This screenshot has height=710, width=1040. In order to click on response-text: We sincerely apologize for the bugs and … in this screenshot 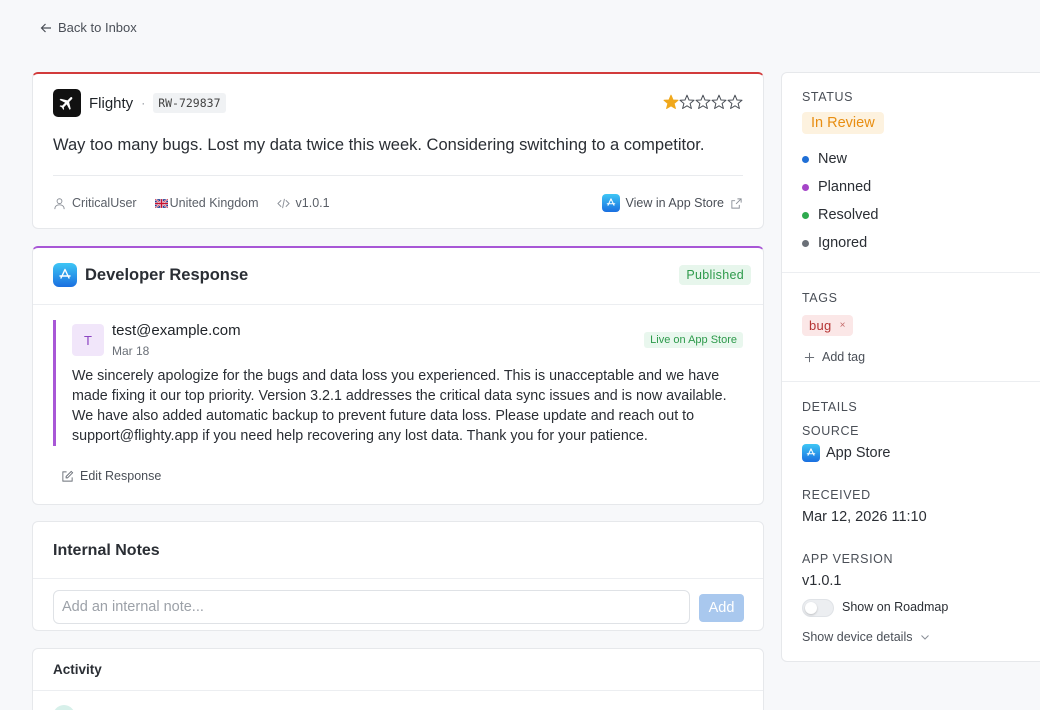, I will do `click(399, 406)`.